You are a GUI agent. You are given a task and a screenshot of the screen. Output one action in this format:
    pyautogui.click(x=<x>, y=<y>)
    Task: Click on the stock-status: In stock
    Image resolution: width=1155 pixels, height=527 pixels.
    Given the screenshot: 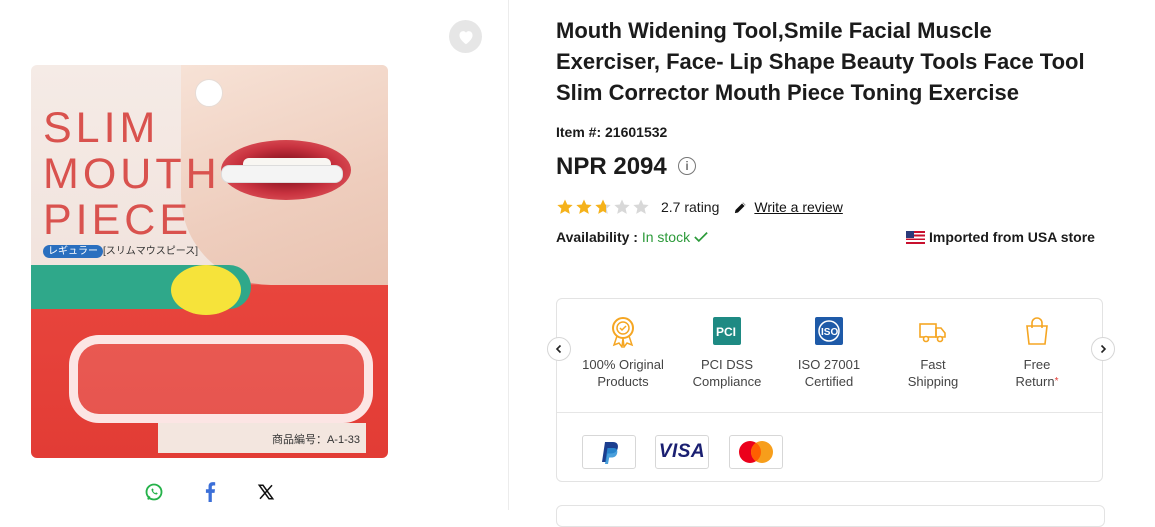 What is the action you would take?
    pyautogui.click(x=666, y=237)
    